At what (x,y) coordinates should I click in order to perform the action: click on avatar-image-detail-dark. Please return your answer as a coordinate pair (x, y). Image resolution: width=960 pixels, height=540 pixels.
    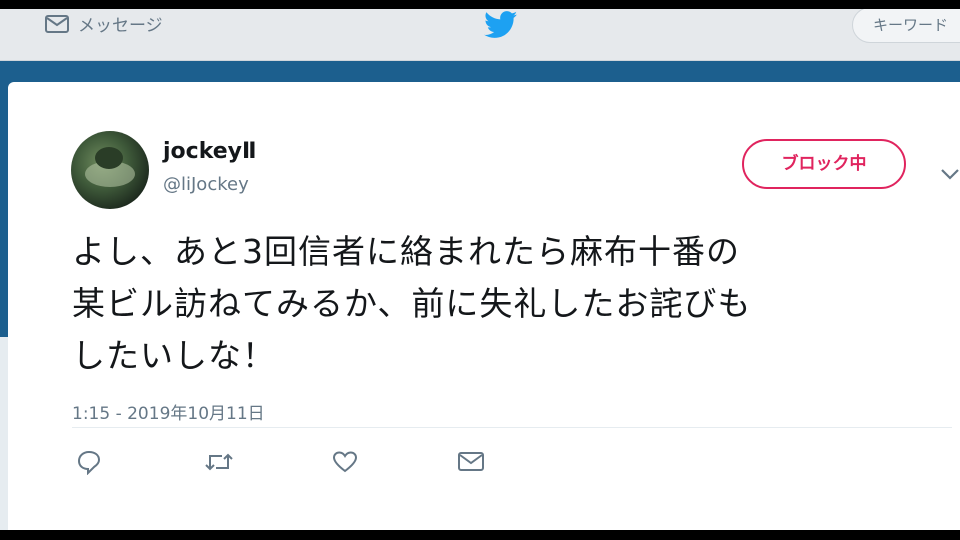
    Looking at the image, I should click on (109, 158).